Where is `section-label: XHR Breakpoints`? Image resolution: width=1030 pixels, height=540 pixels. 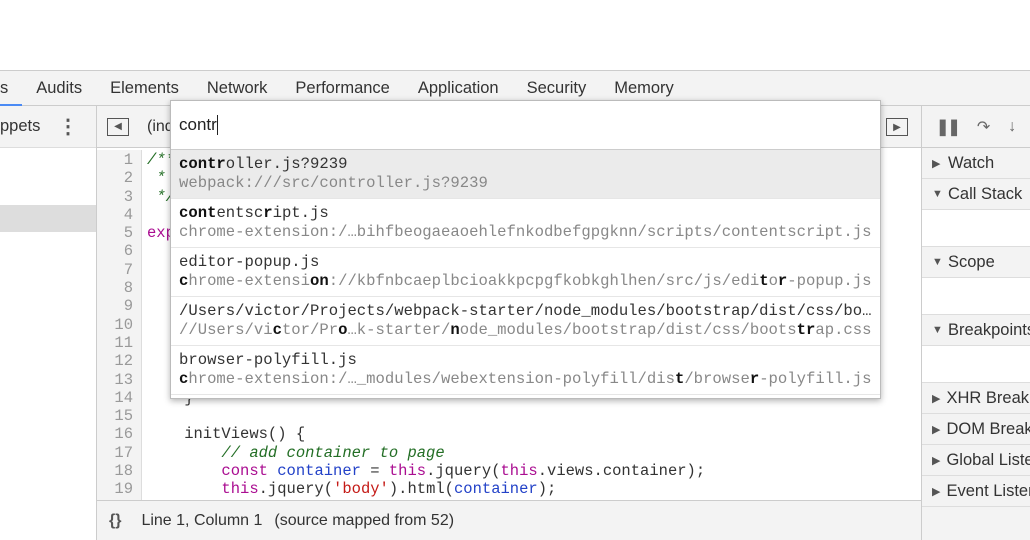
section-label: XHR Breakpoints is located at coordinates (988, 397).